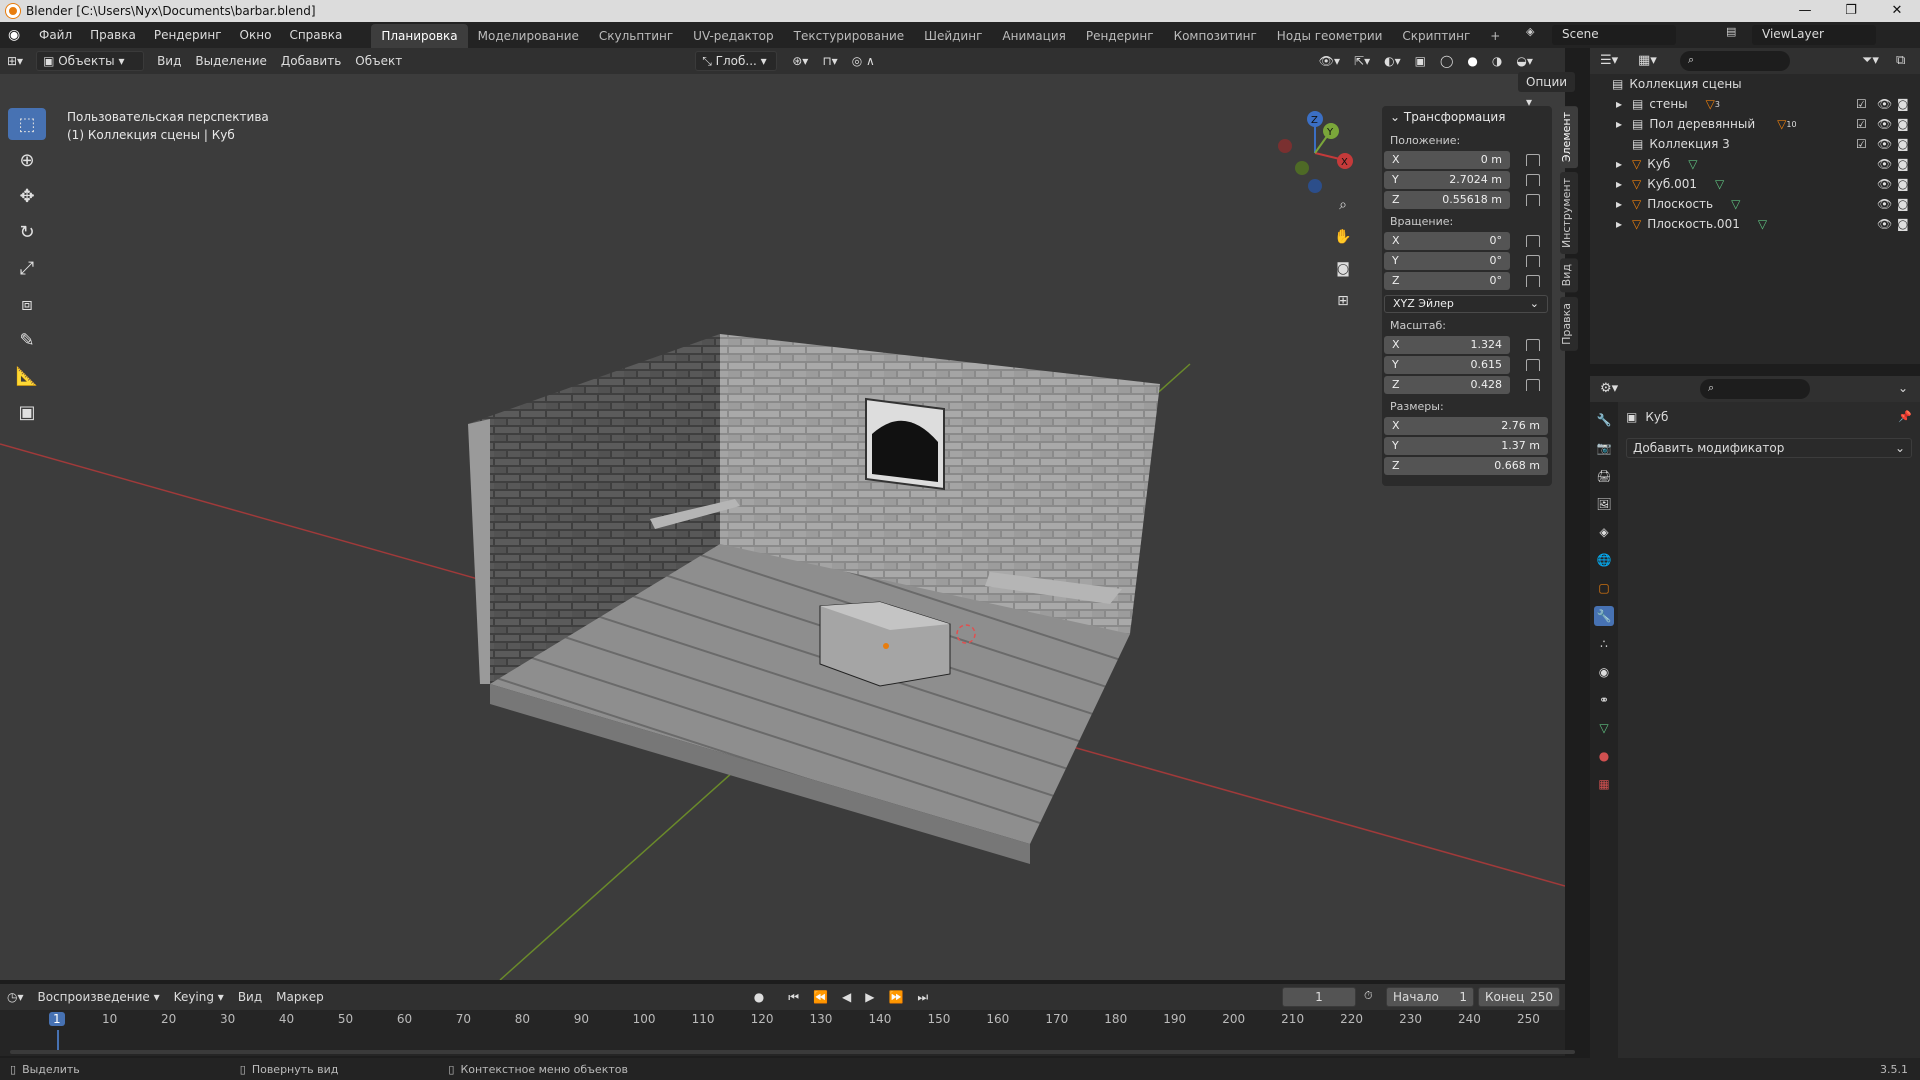 This screenshot has height=1080, width=1920. Describe the element at coordinates (19, 35) in the screenshot. I see `blender-menu-icon: ◉` at that location.